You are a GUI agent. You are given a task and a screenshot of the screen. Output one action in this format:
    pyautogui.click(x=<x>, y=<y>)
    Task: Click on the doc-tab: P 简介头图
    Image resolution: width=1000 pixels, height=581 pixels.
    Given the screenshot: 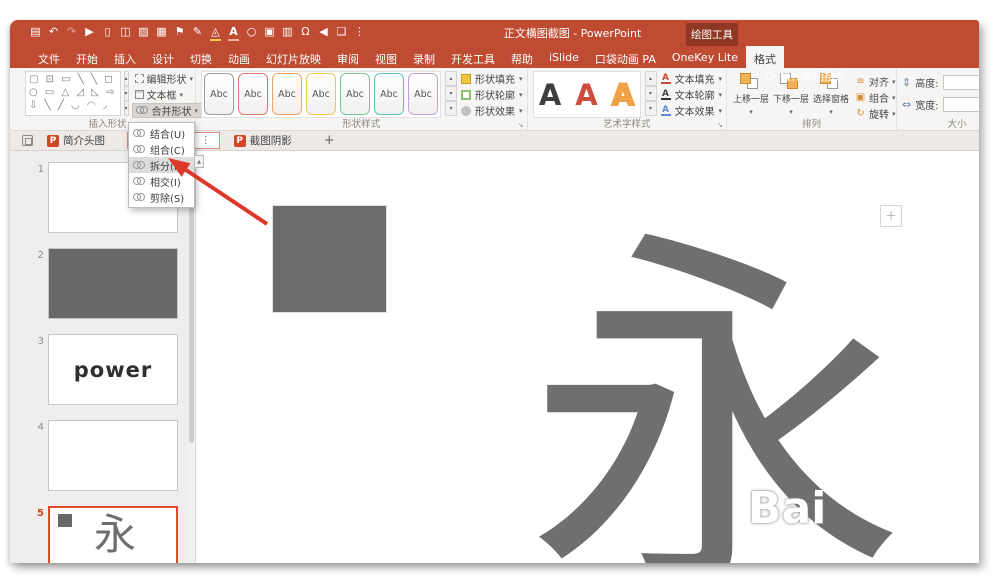 What is the action you would take?
    pyautogui.click(x=80, y=140)
    